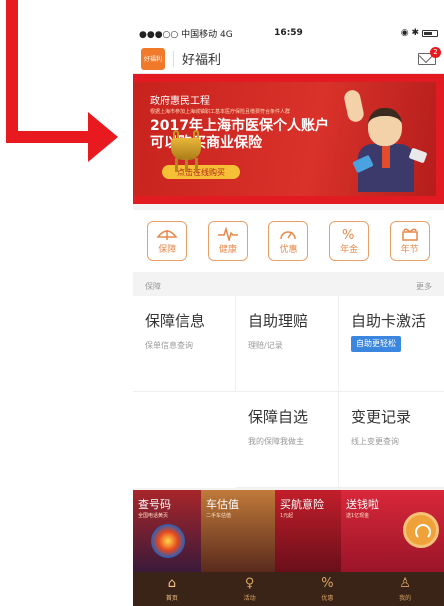  What do you see at coordinates (180, 101) in the screenshot?
I see `banner-subject: 政府惠民工程` at bounding box center [180, 101].